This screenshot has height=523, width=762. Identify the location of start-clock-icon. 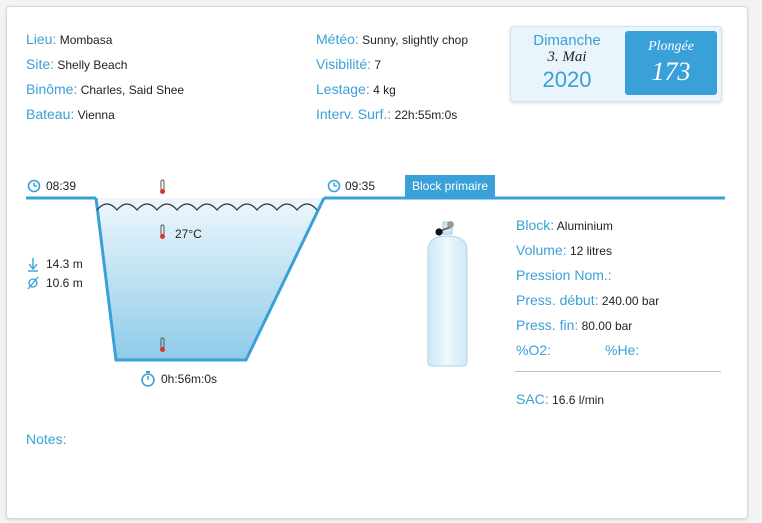
(34, 186).